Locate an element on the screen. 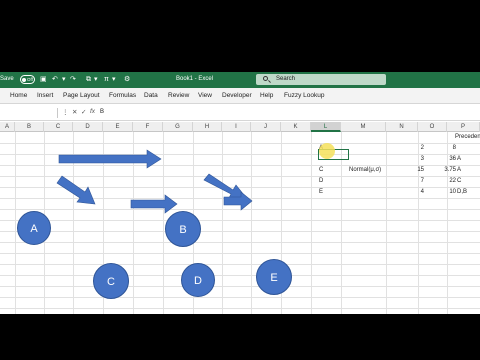 The image size is (480, 360). column-header-o: O is located at coordinates (432, 127).